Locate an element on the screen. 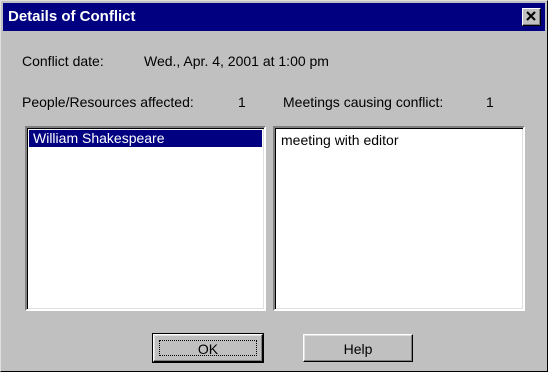 This screenshot has width=548, height=372. meetings-conflict-count: 1 is located at coordinates (490, 102).